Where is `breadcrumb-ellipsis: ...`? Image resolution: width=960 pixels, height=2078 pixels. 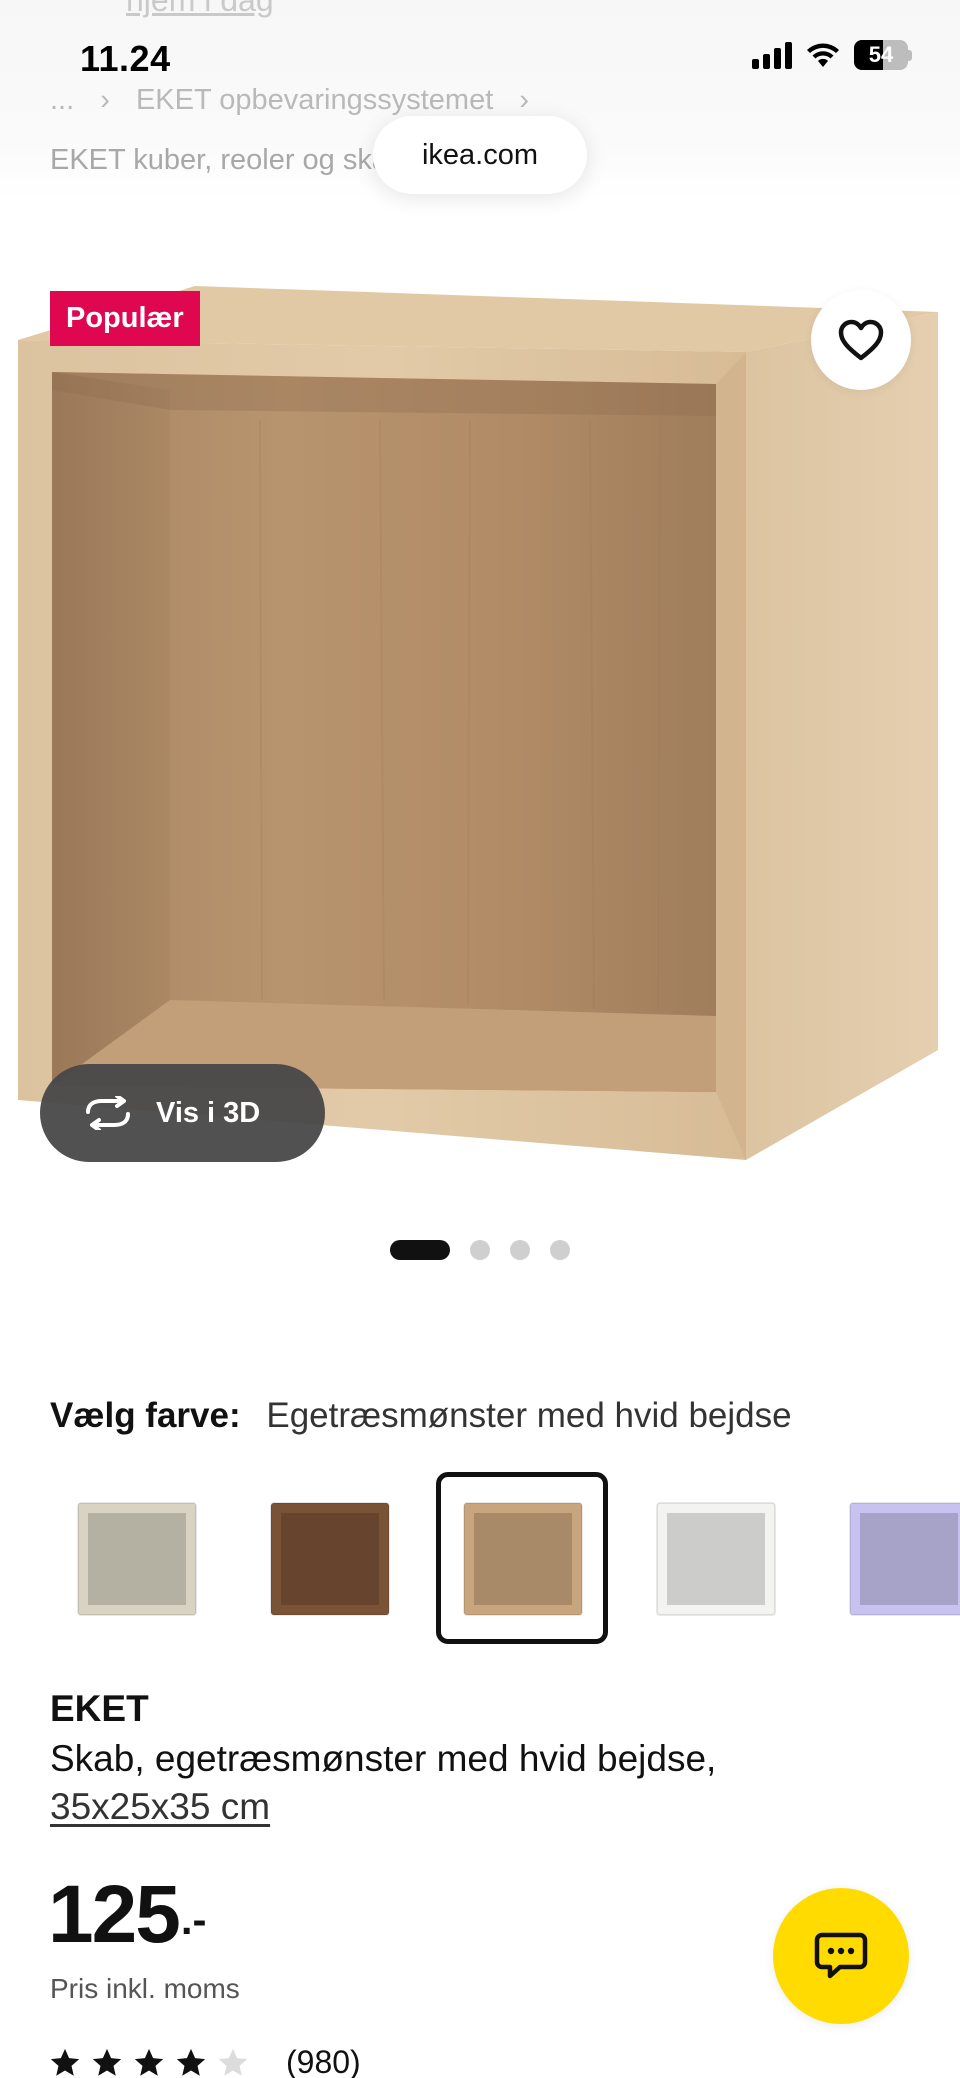 breadcrumb-ellipsis: ... is located at coordinates (62, 100).